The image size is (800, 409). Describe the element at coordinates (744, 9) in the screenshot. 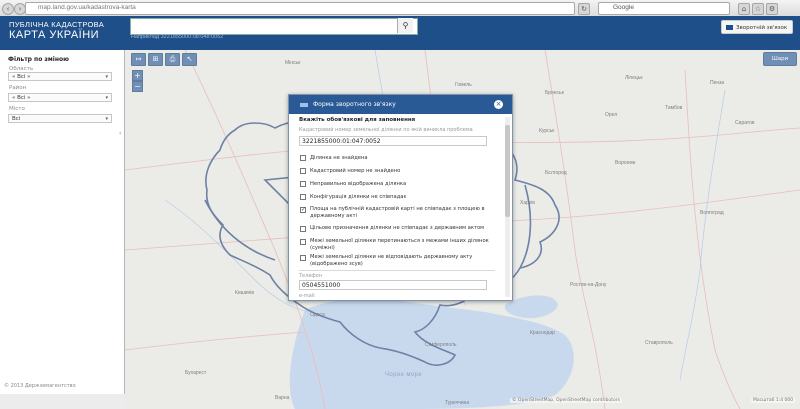

I see `home-icon: ⌂` at that location.